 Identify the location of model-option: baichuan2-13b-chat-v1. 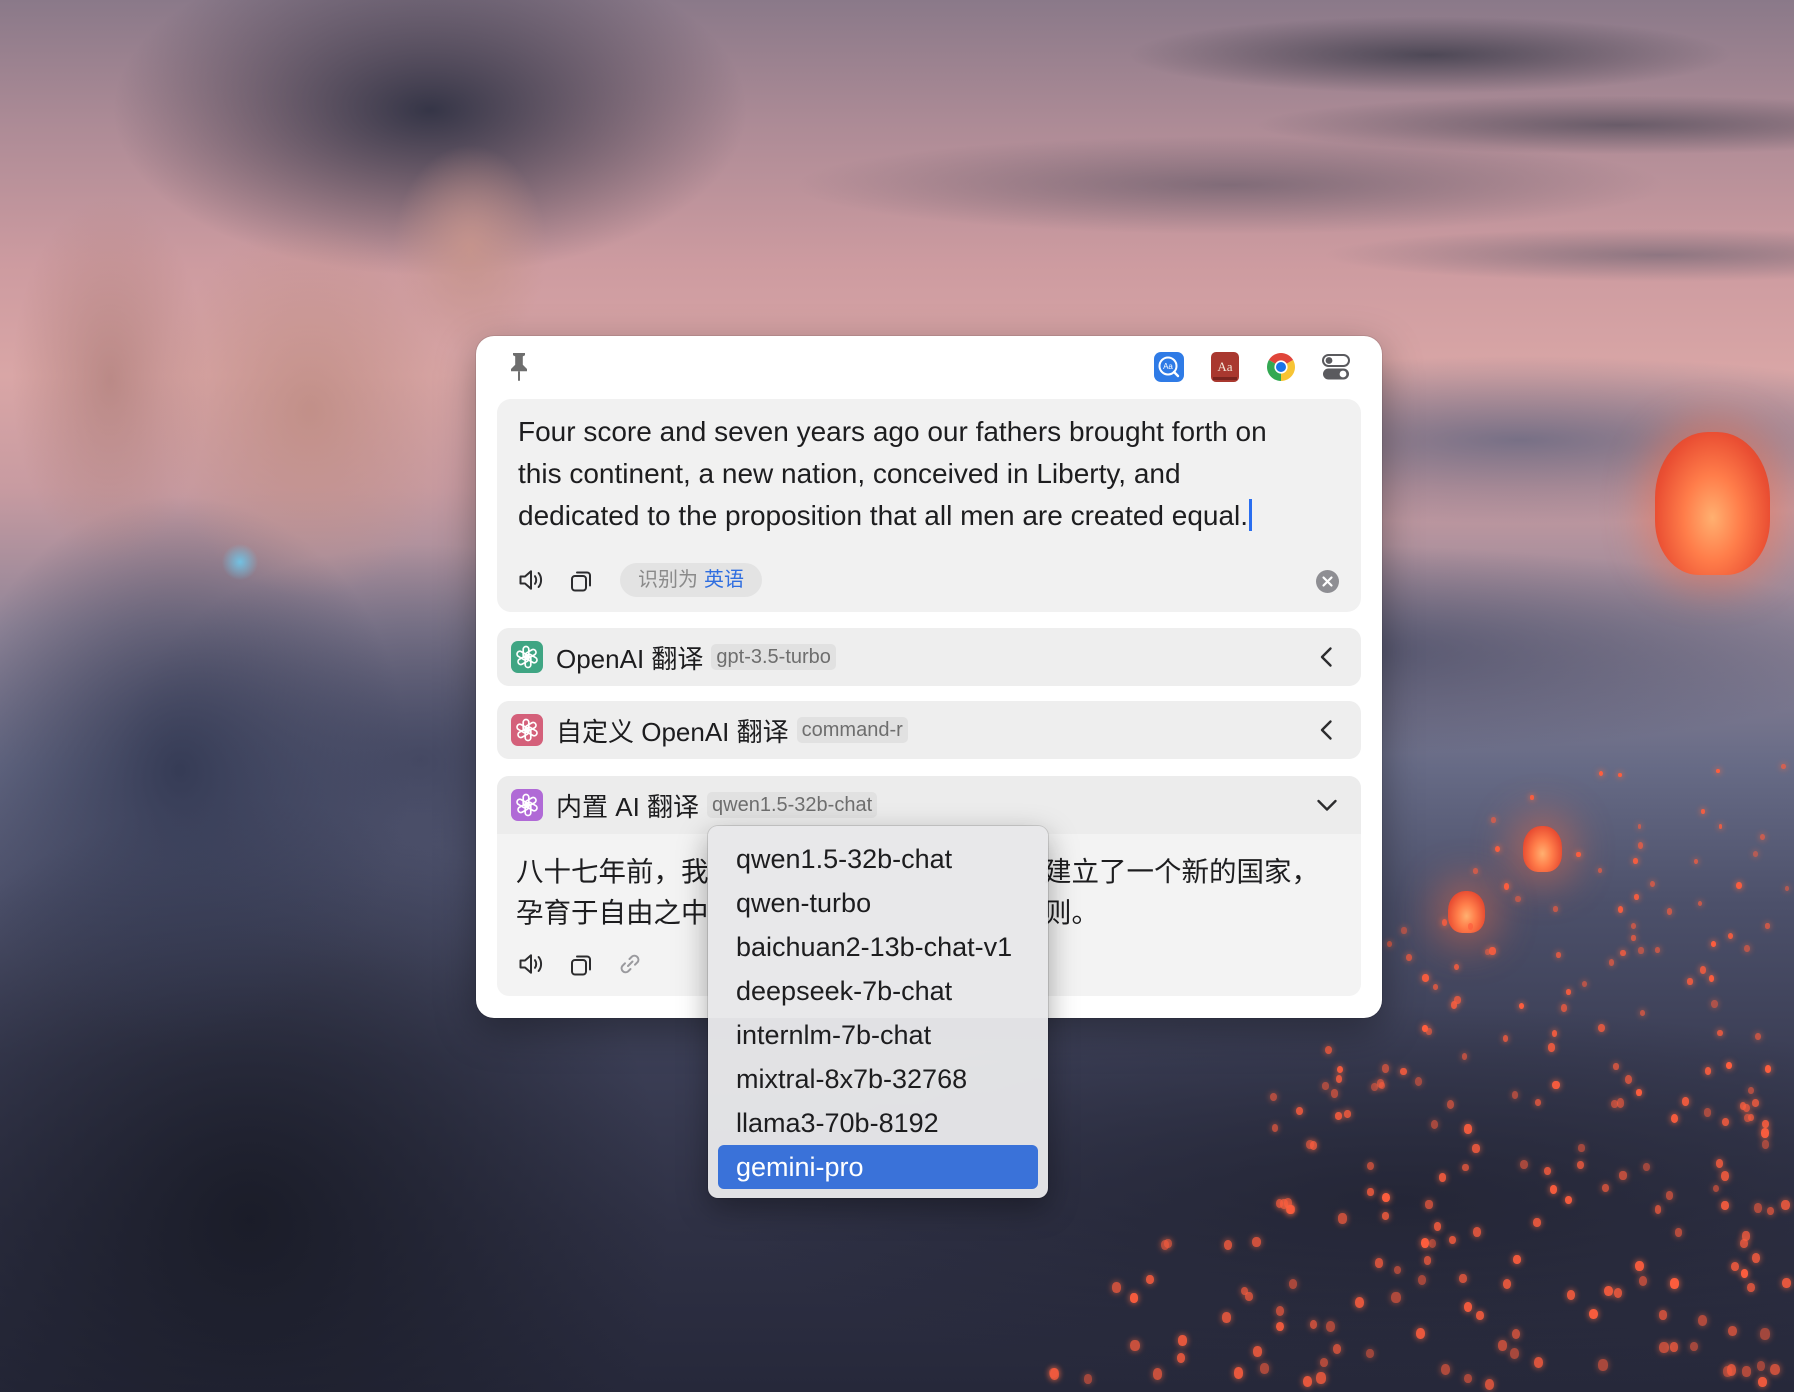
(878, 947).